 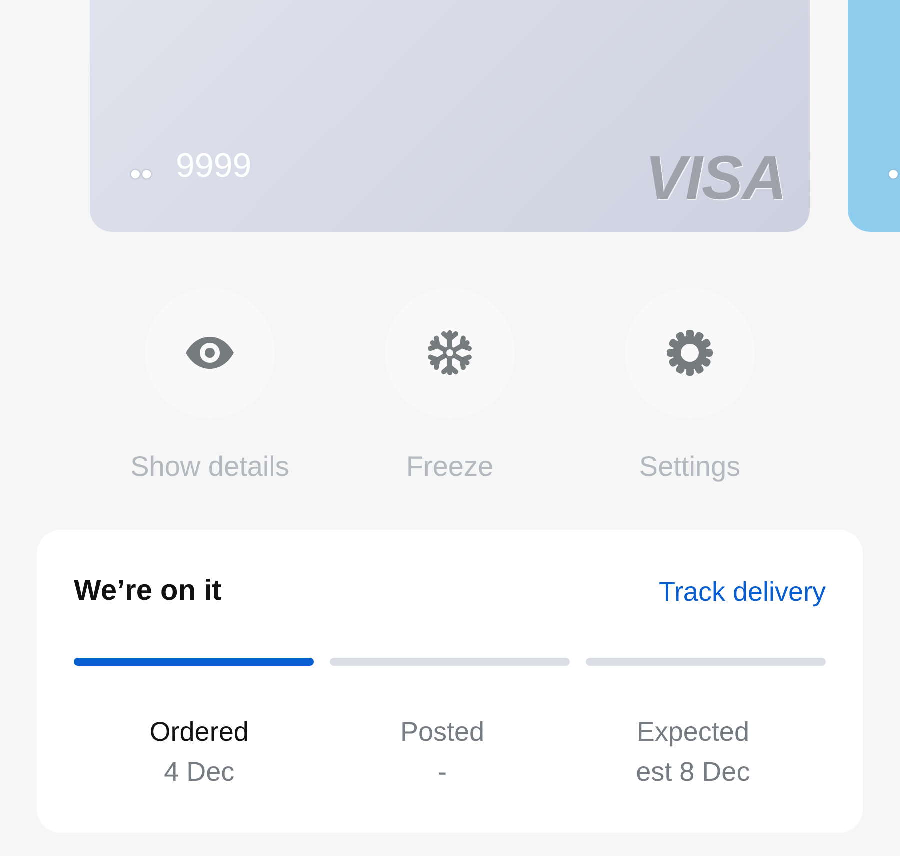 I want to click on action-label: Freeze, so click(x=450, y=467).